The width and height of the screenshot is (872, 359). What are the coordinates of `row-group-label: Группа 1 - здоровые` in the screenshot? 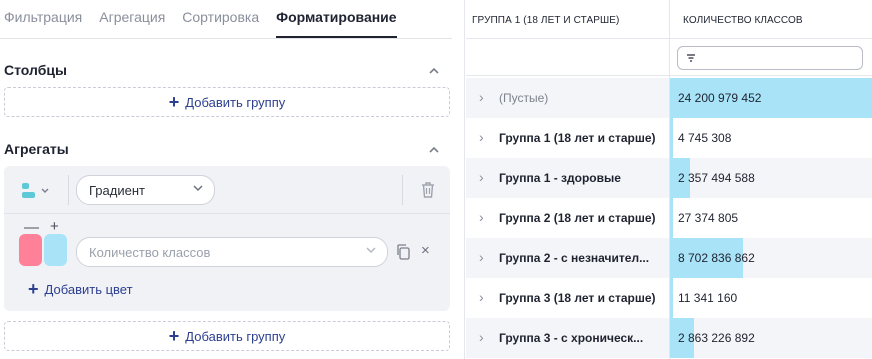 It's located at (560, 178).